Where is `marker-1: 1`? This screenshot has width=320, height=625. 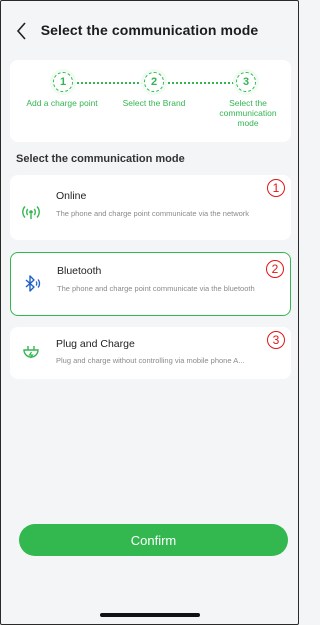 marker-1: 1 is located at coordinates (276, 188).